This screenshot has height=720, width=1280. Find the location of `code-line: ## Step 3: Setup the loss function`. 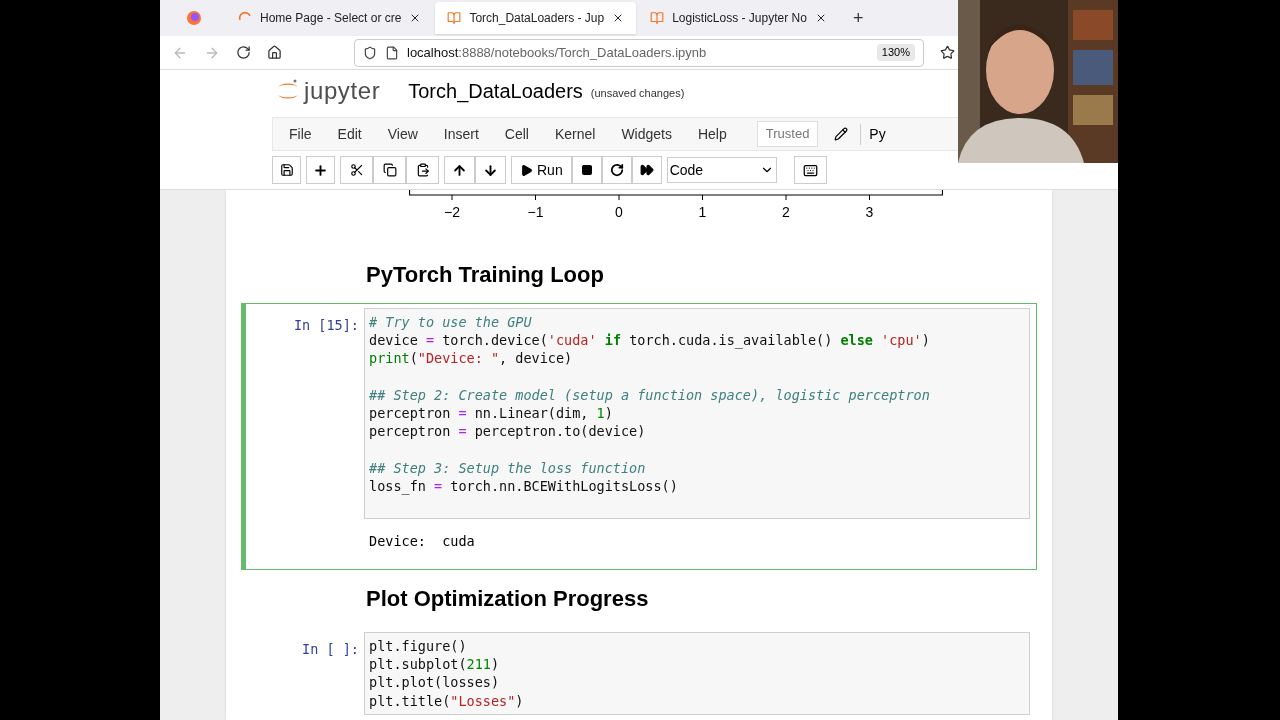

code-line: ## Step 3: Setup the loss function is located at coordinates (507, 468).